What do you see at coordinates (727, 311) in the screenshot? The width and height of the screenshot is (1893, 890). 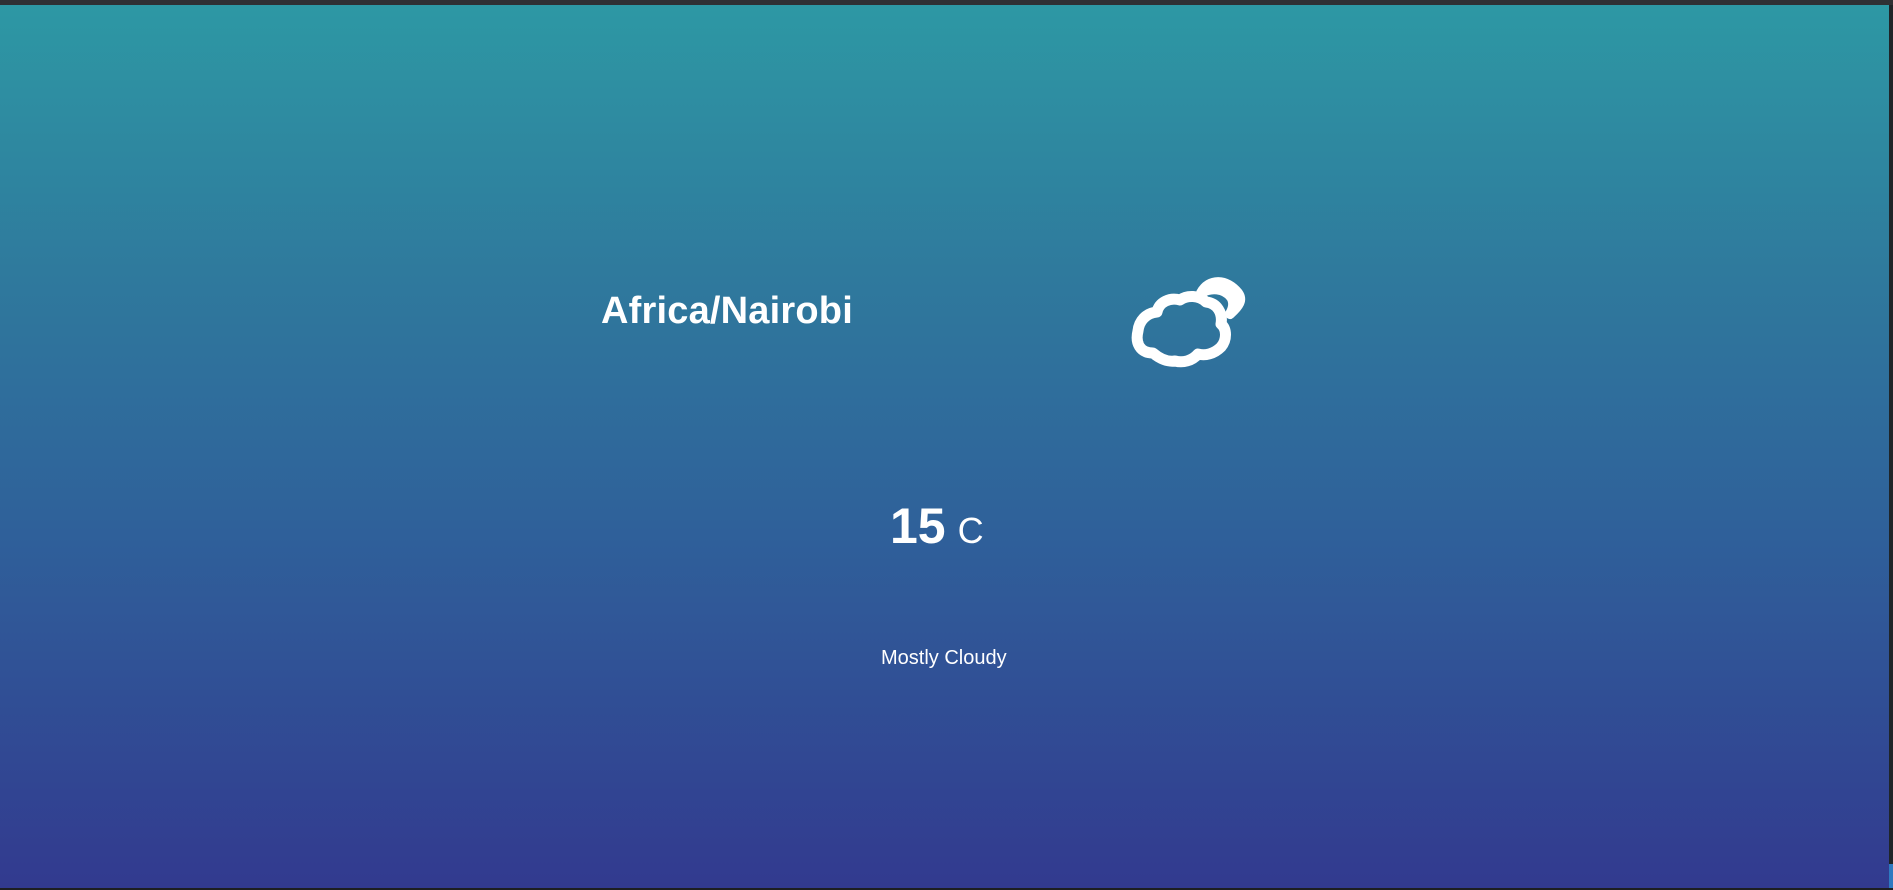 I see `timezone-label: Africa/Nairobi` at bounding box center [727, 311].